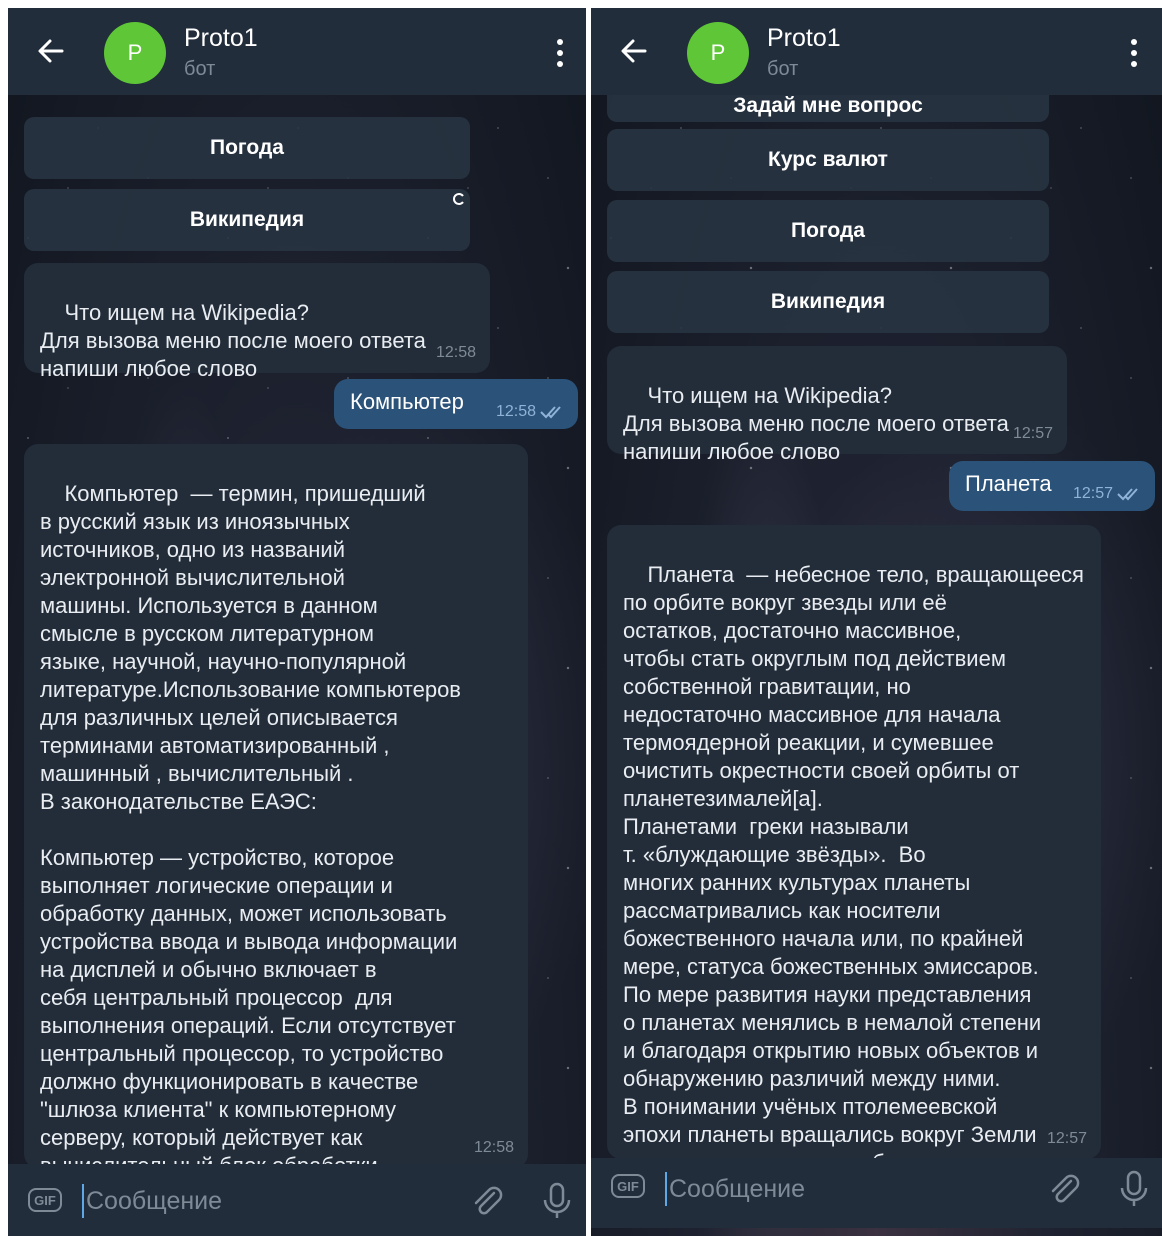 The height and width of the screenshot is (1236, 1162). I want to click on link-button-icon, so click(458, 199).